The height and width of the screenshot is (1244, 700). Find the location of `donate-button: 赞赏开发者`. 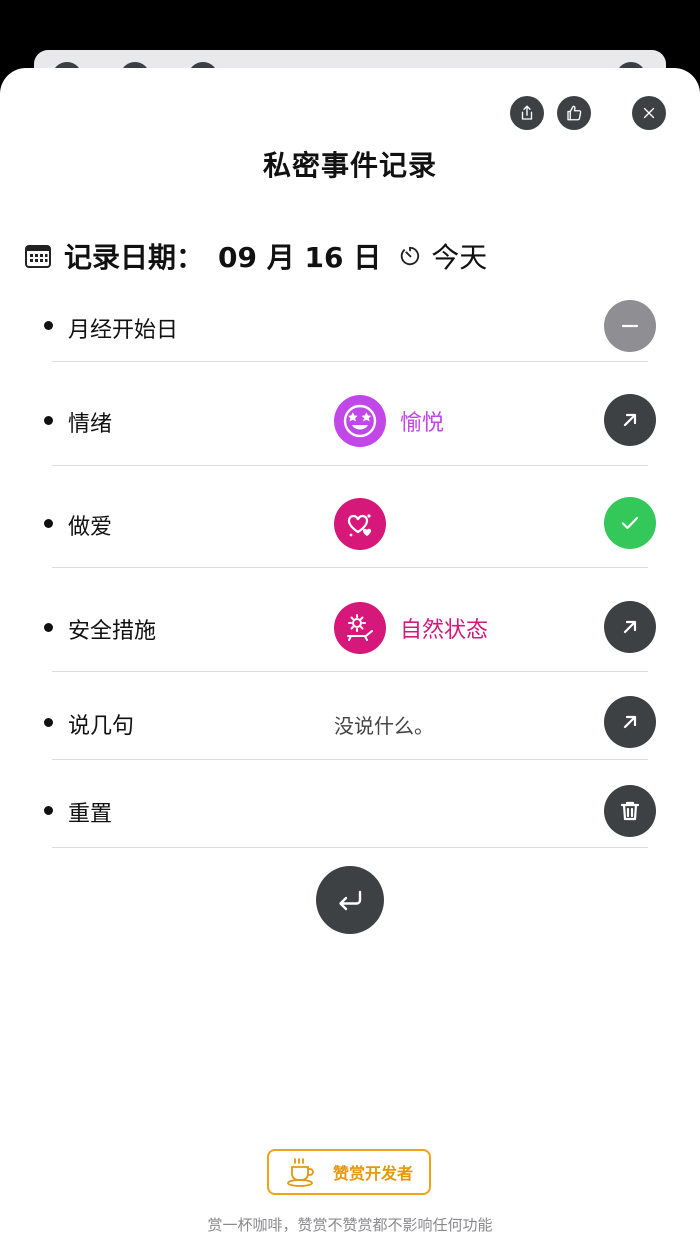

donate-button: 赞赏开发者 is located at coordinates (349, 1172).